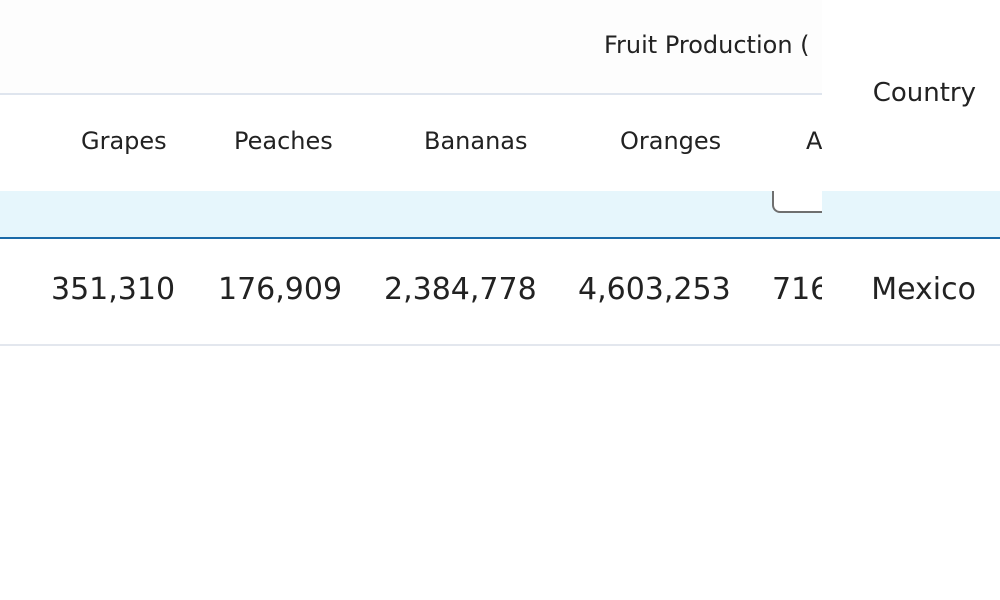 The height and width of the screenshot is (600, 1000). What do you see at coordinates (707, 45) in the screenshot?
I see `group-title: Fruit Production (` at bounding box center [707, 45].